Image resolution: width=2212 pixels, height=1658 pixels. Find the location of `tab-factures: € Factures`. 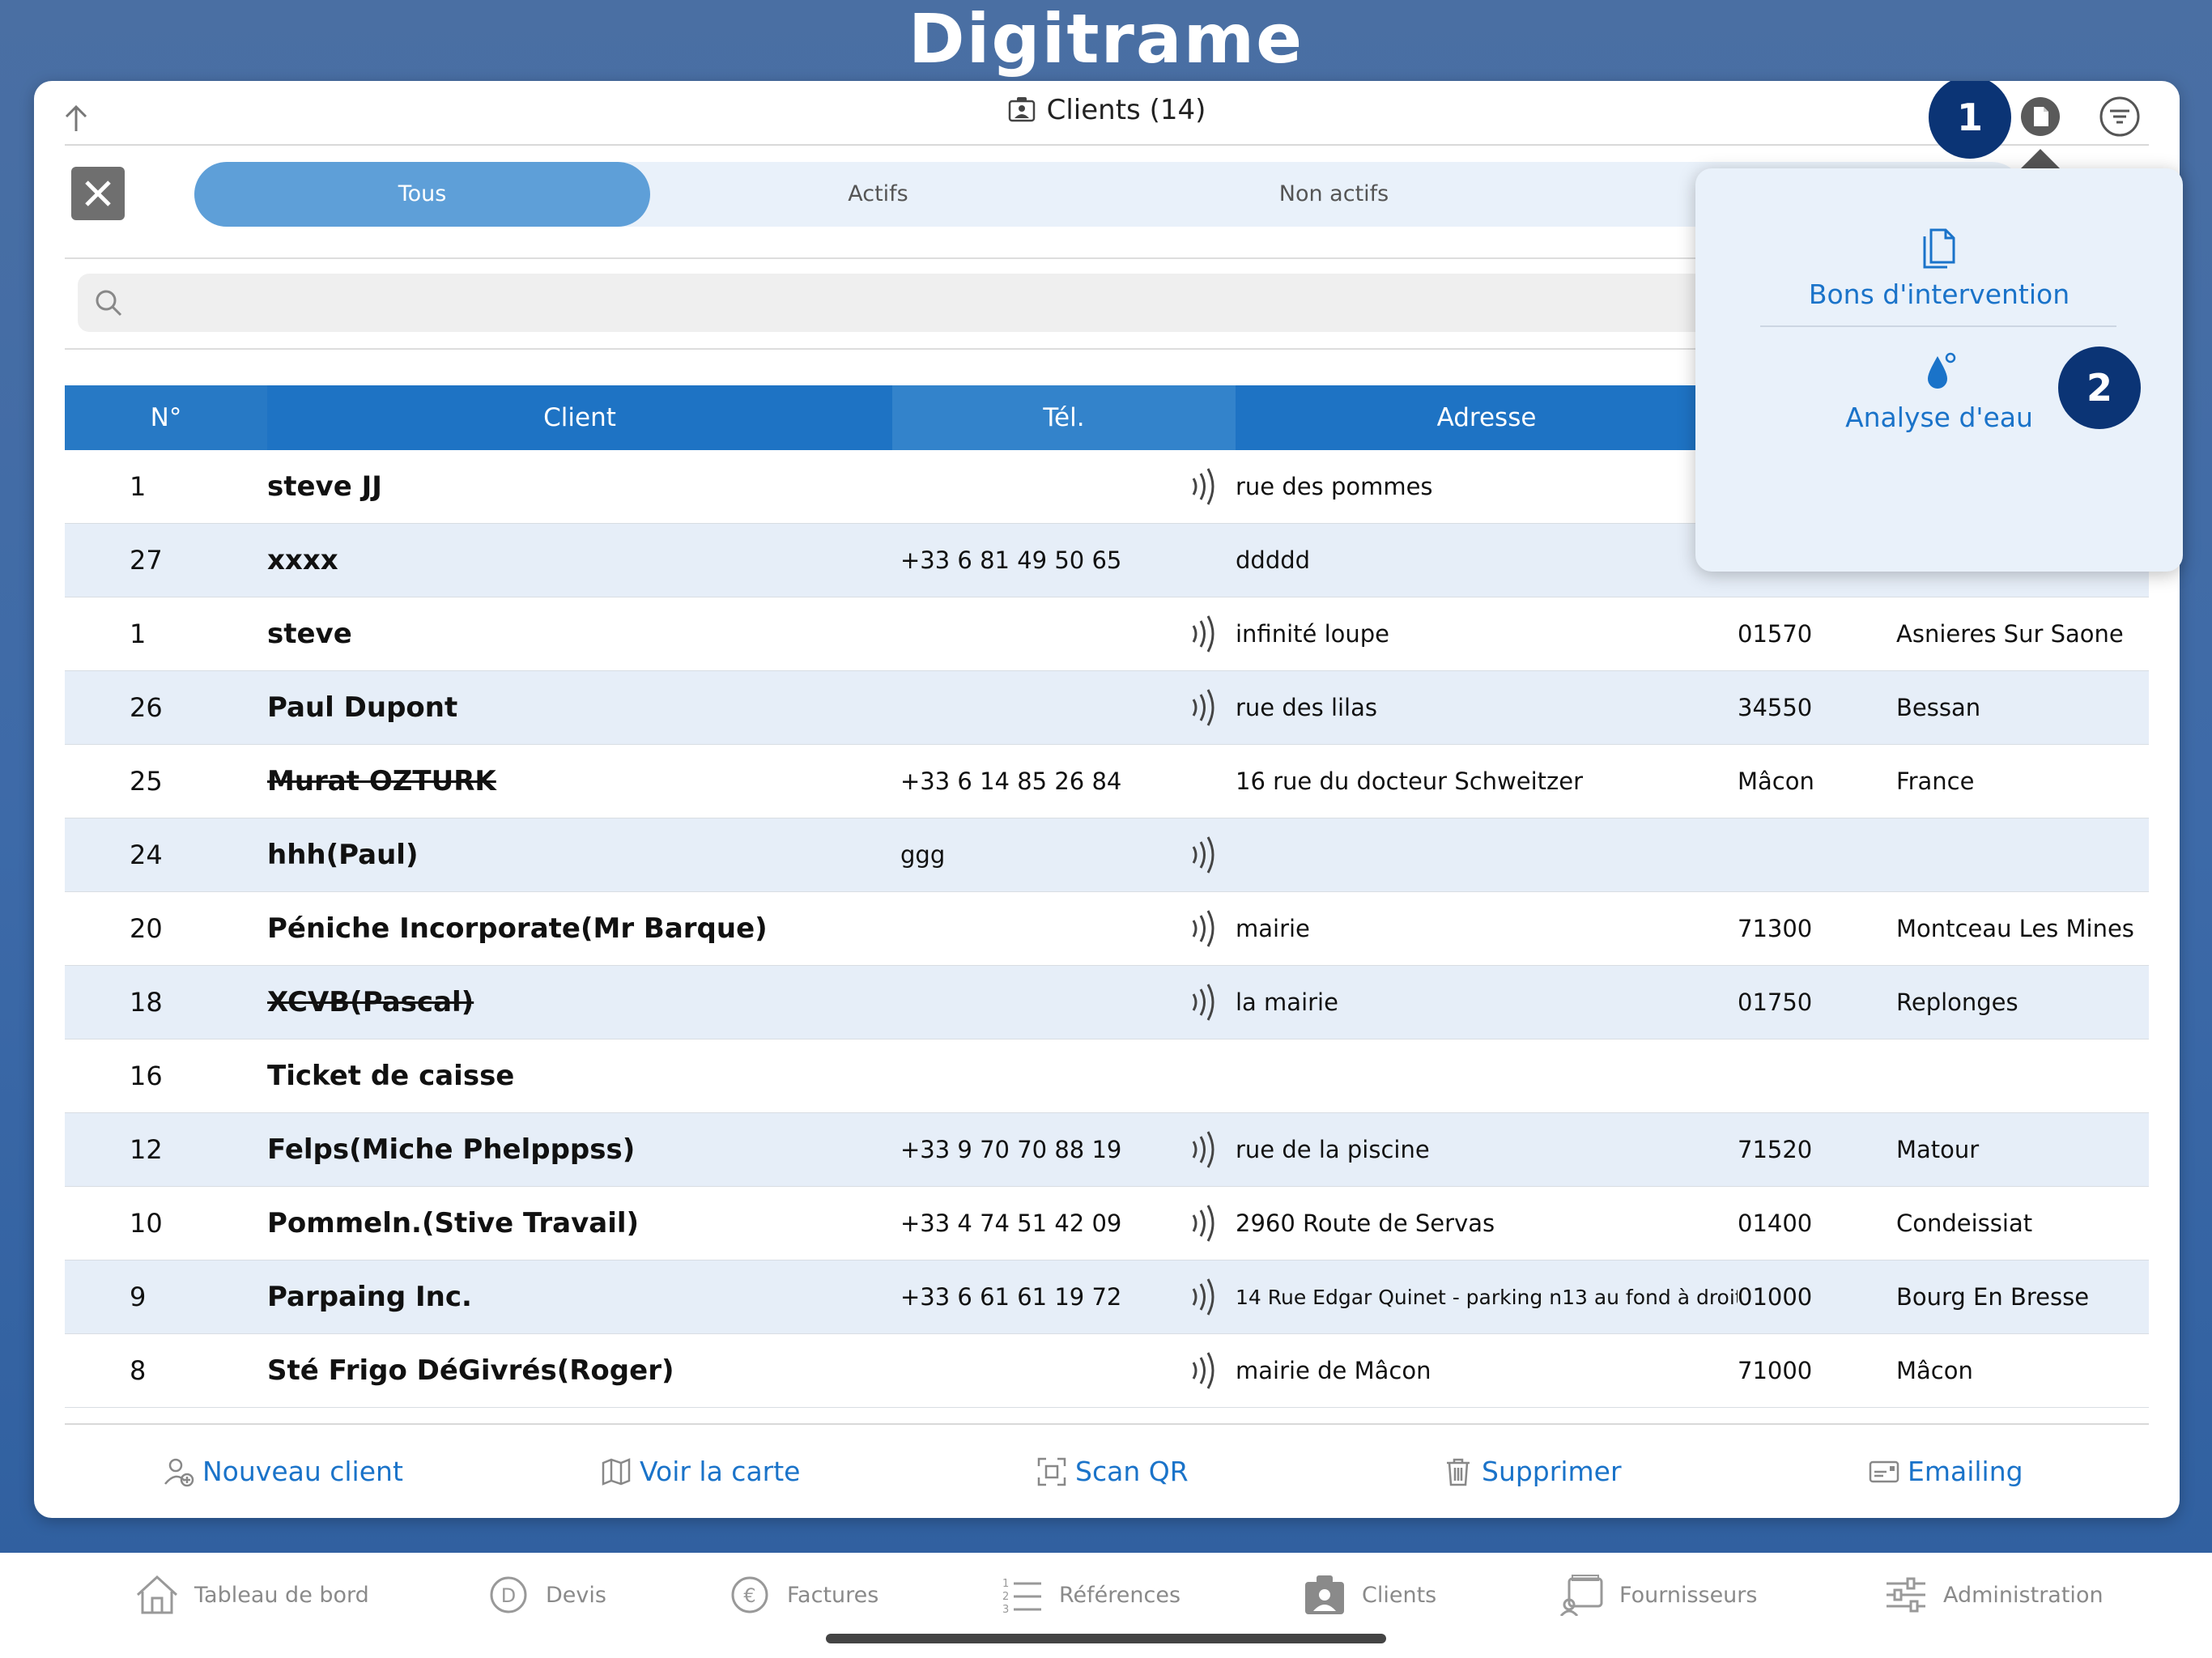

tab-factures: € Factures is located at coordinates (803, 1595).